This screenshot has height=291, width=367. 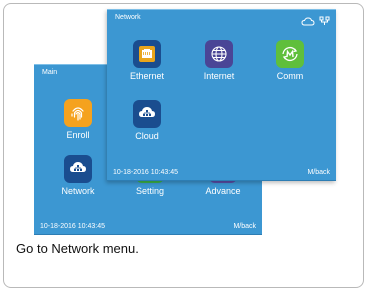 What do you see at coordinates (78, 135) in the screenshot?
I see `app-label: Enroll` at bounding box center [78, 135].